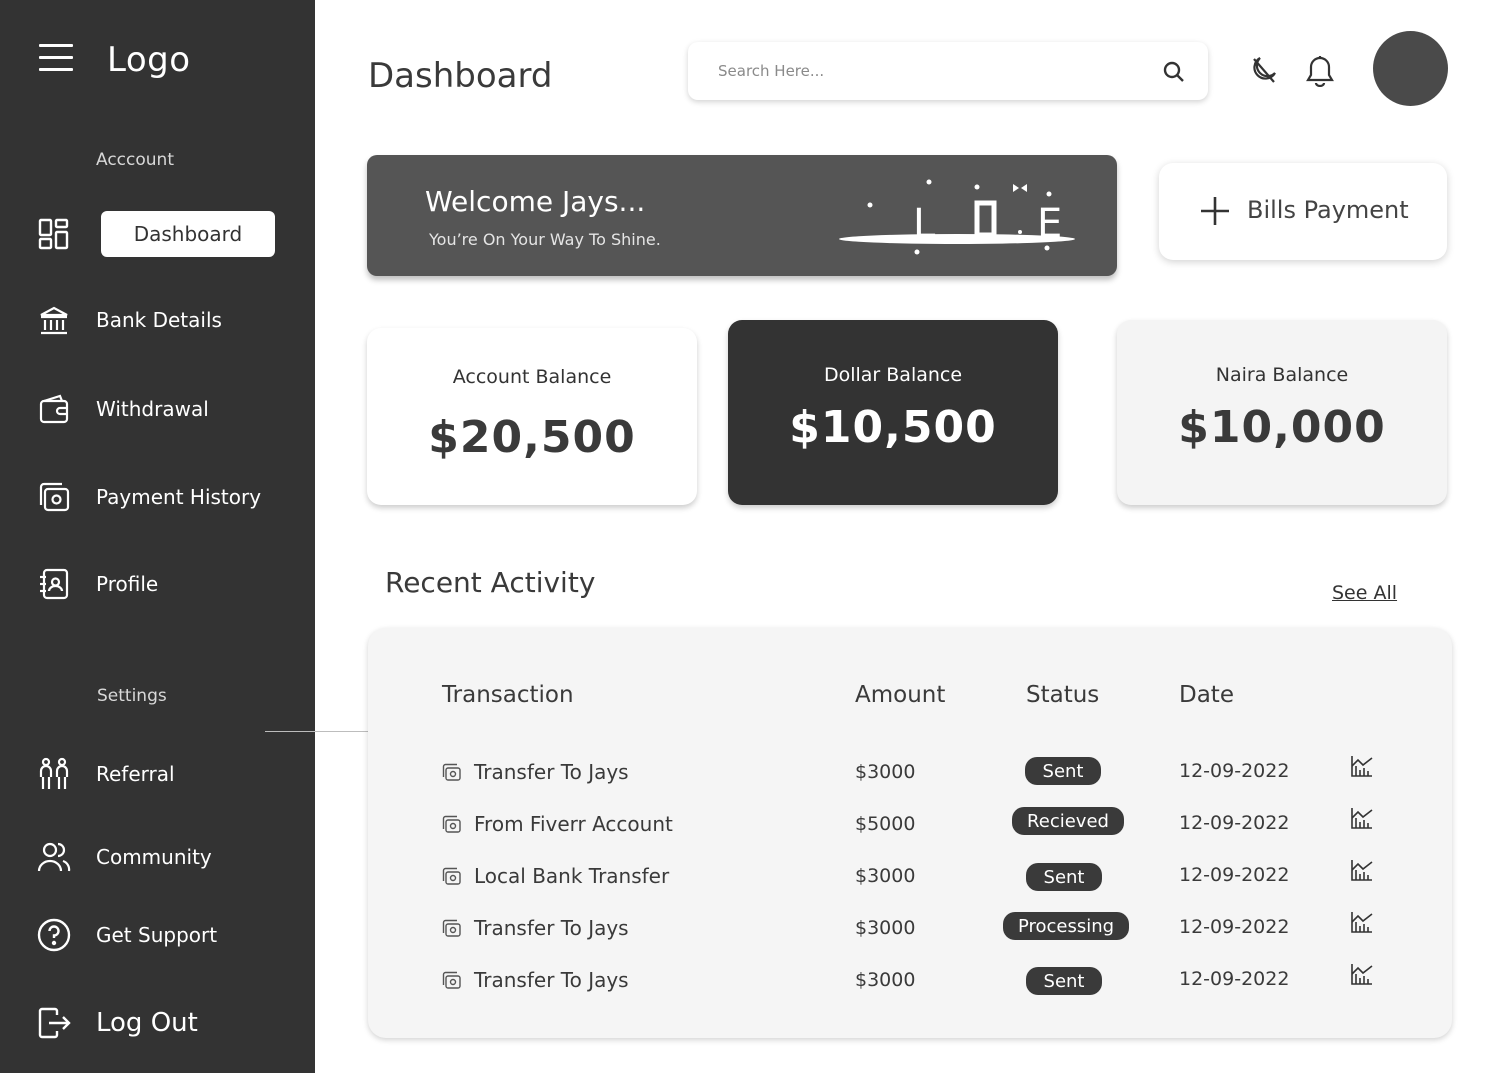 The width and height of the screenshot is (1512, 1073). What do you see at coordinates (54, 409) in the screenshot?
I see `wallet-icon` at bounding box center [54, 409].